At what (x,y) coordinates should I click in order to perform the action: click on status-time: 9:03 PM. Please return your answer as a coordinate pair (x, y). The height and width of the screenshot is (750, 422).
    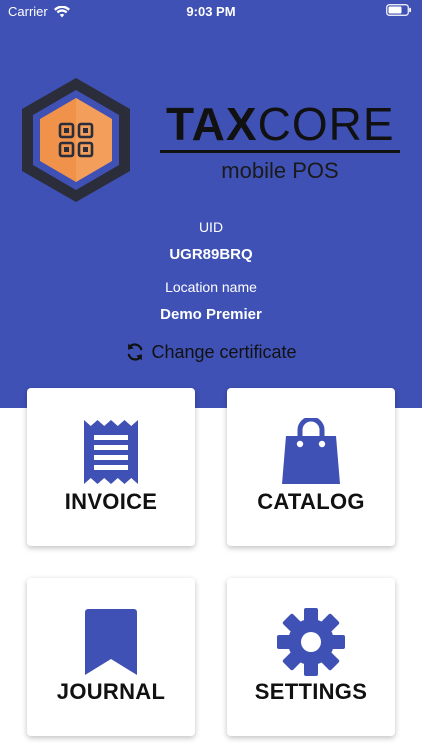
    Looking at the image, I should click on (211, 11).